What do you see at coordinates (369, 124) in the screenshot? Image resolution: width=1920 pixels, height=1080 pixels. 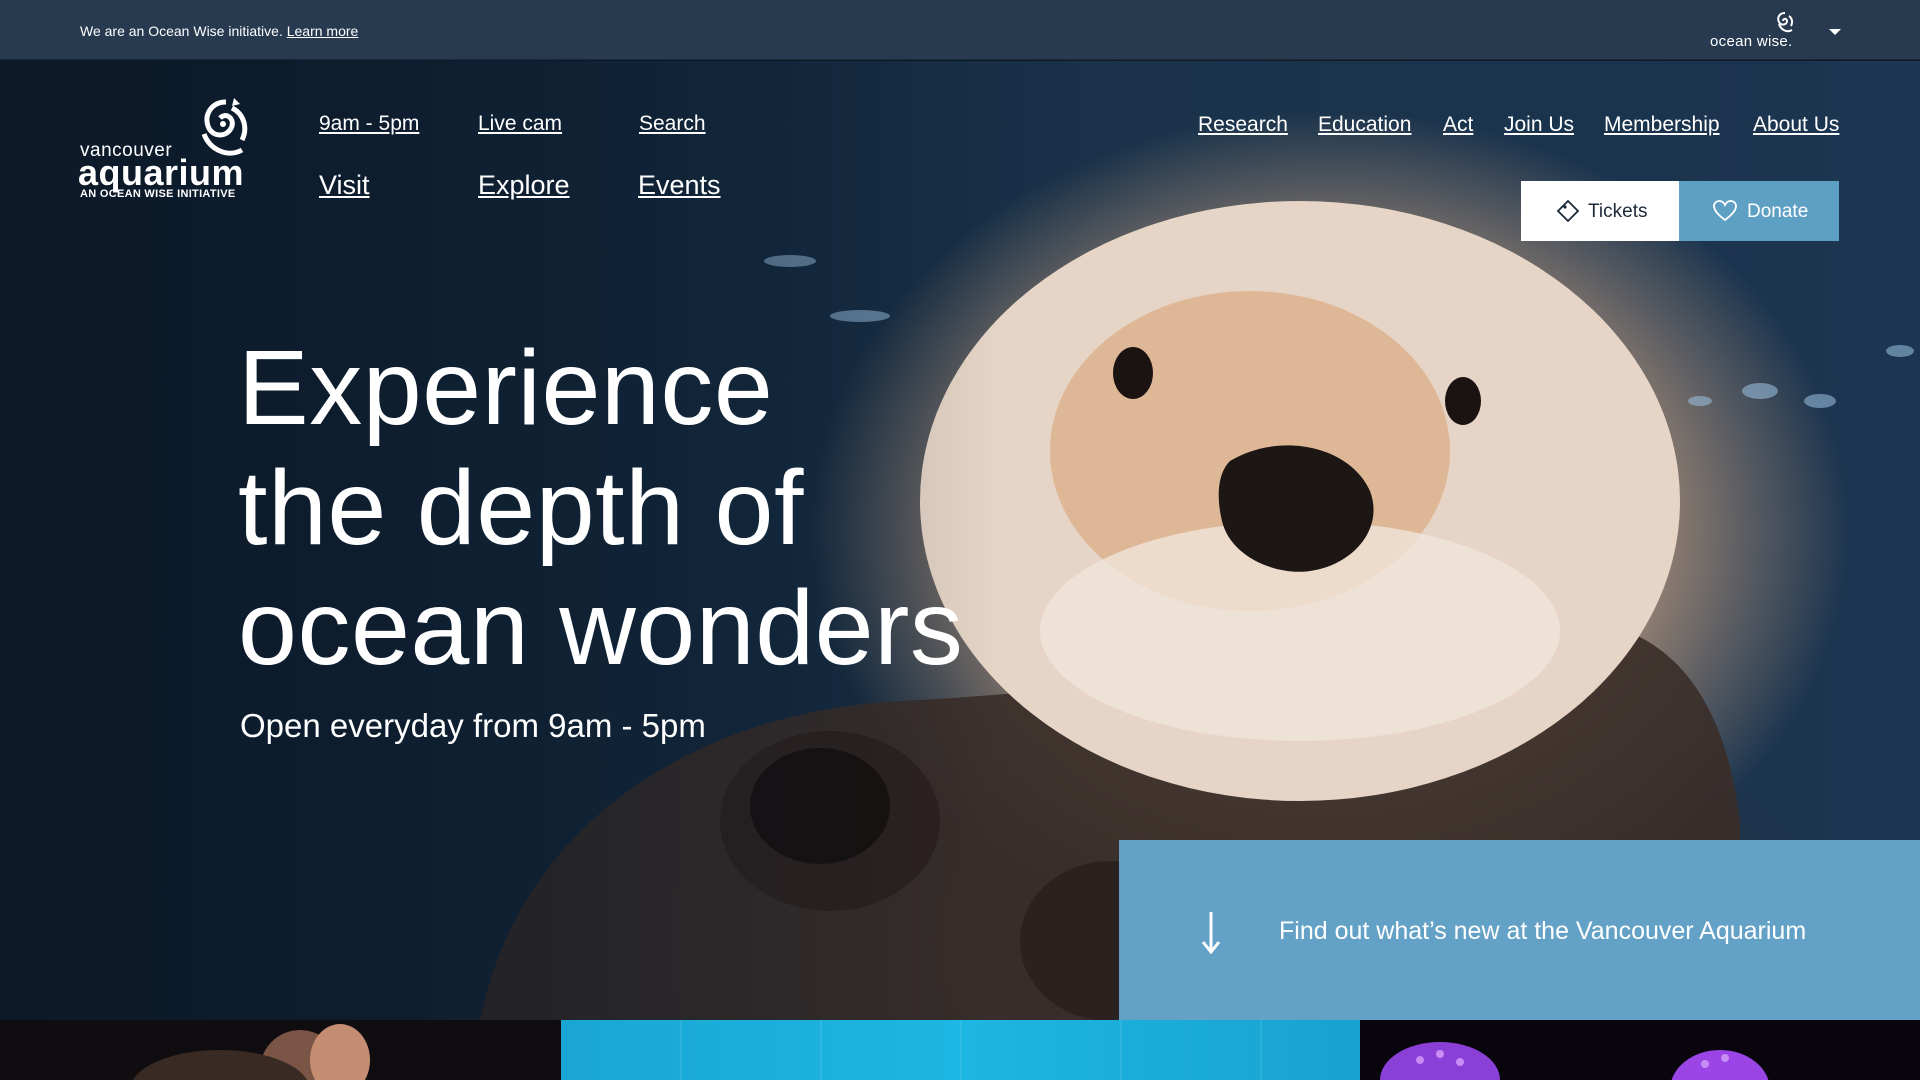 I see `nav-hours-link: 9am - 5pm` at bounding box center [369, 124].